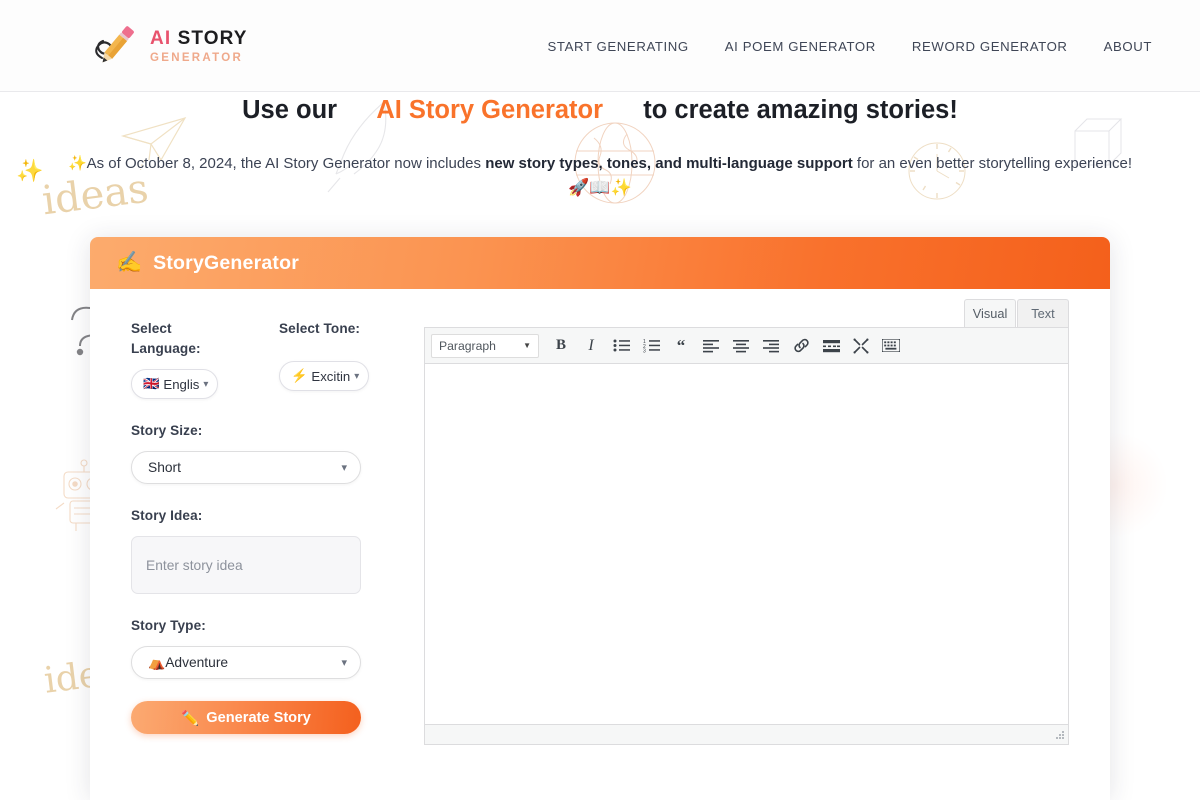  Describe the element at coordinates (651, 346) in the screenshot. I see `numbered-list-icon: 1 2 3` at that location.